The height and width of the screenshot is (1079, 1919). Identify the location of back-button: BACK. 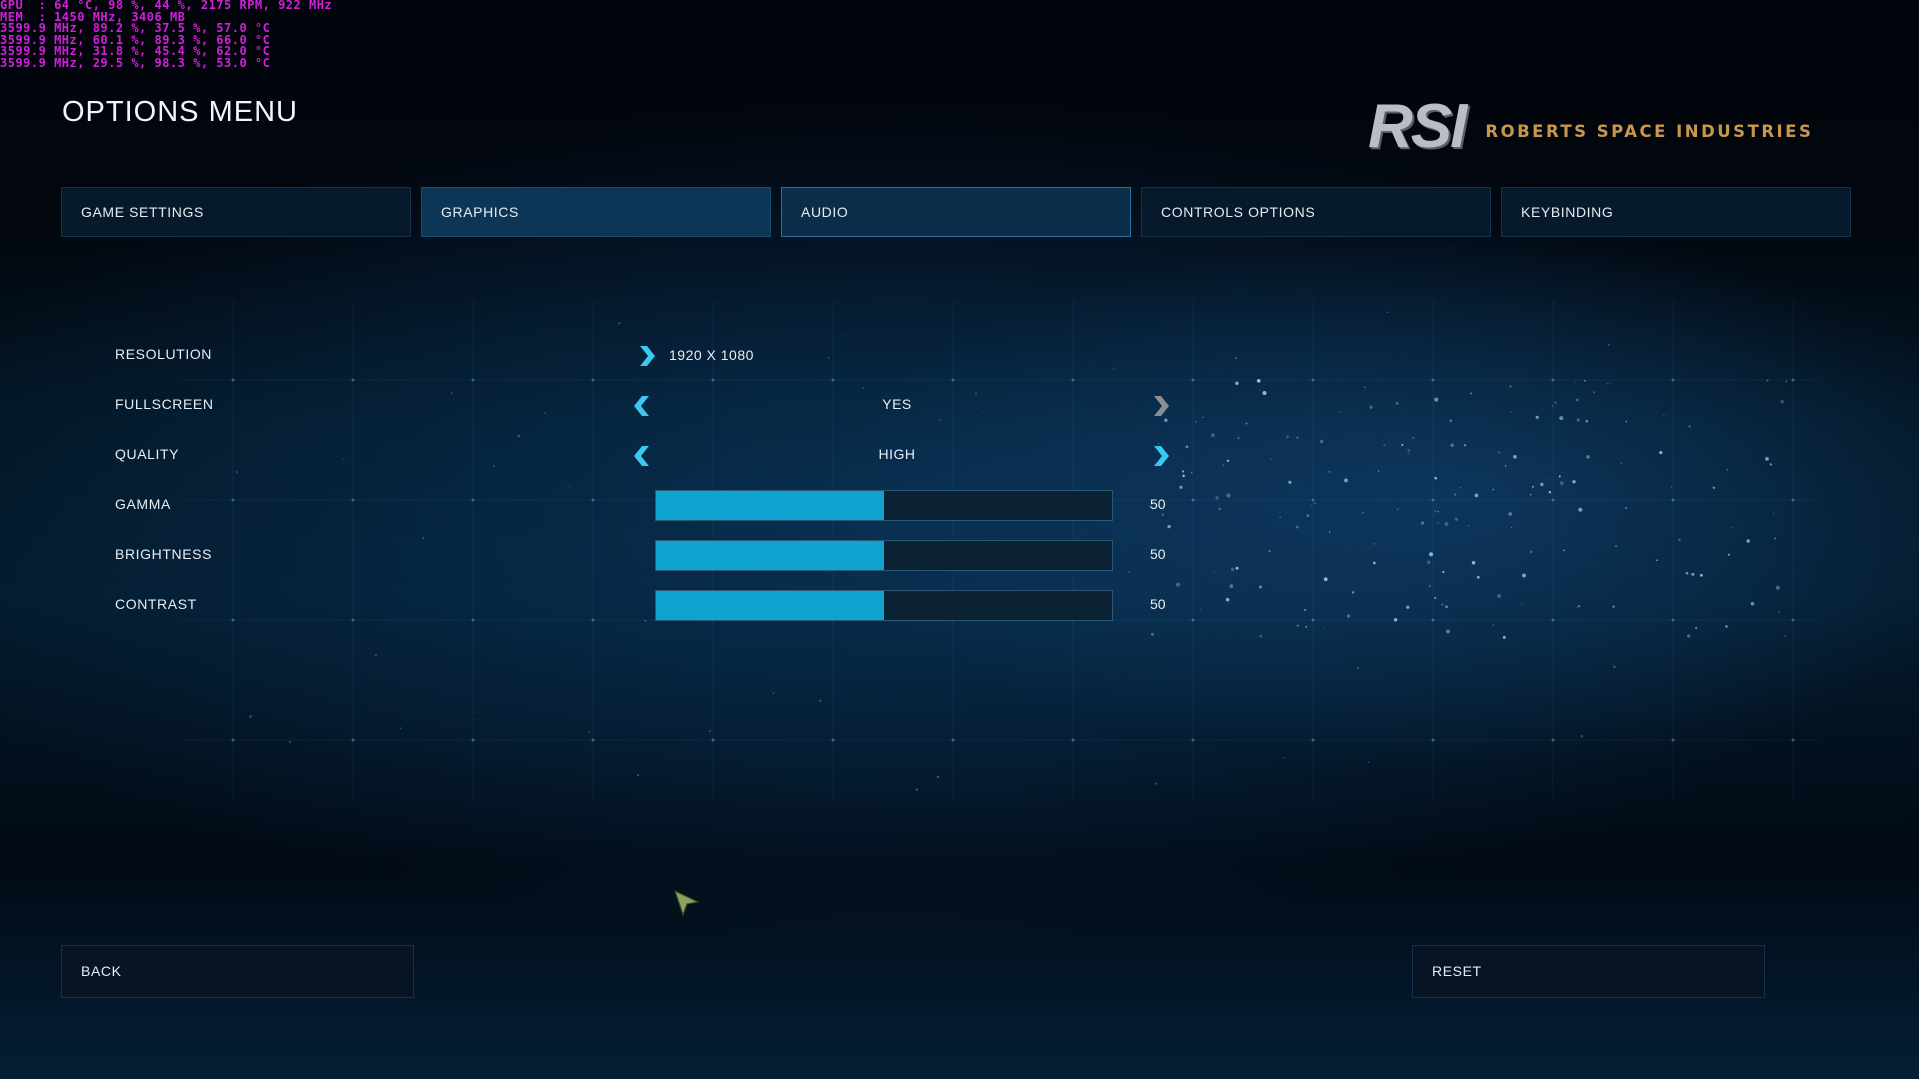
(237, 971).